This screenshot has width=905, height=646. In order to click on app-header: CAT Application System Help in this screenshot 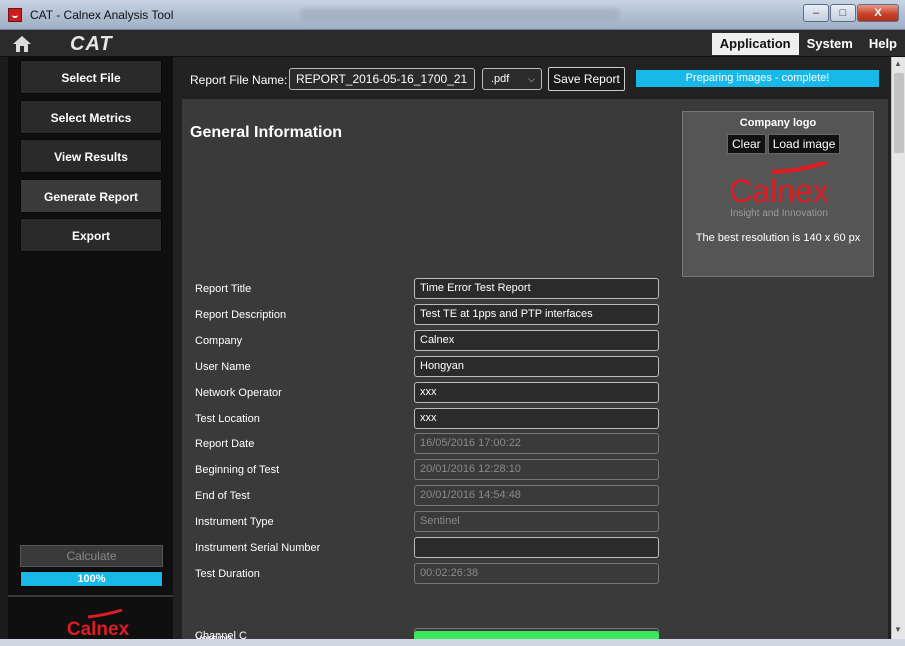, I will do `click(452, 43)`.